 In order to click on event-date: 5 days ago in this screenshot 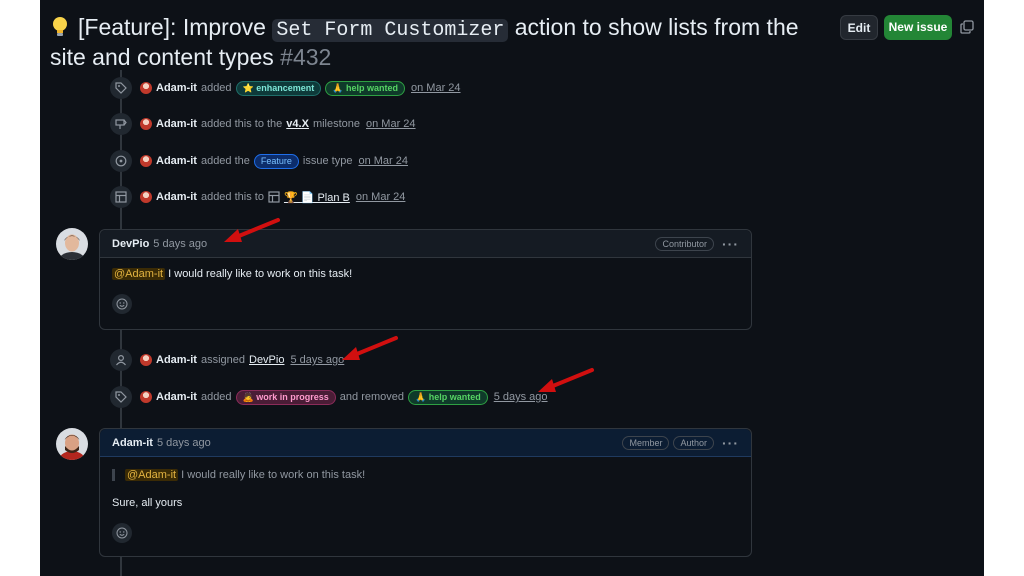, I will do `click(317, 360)`.